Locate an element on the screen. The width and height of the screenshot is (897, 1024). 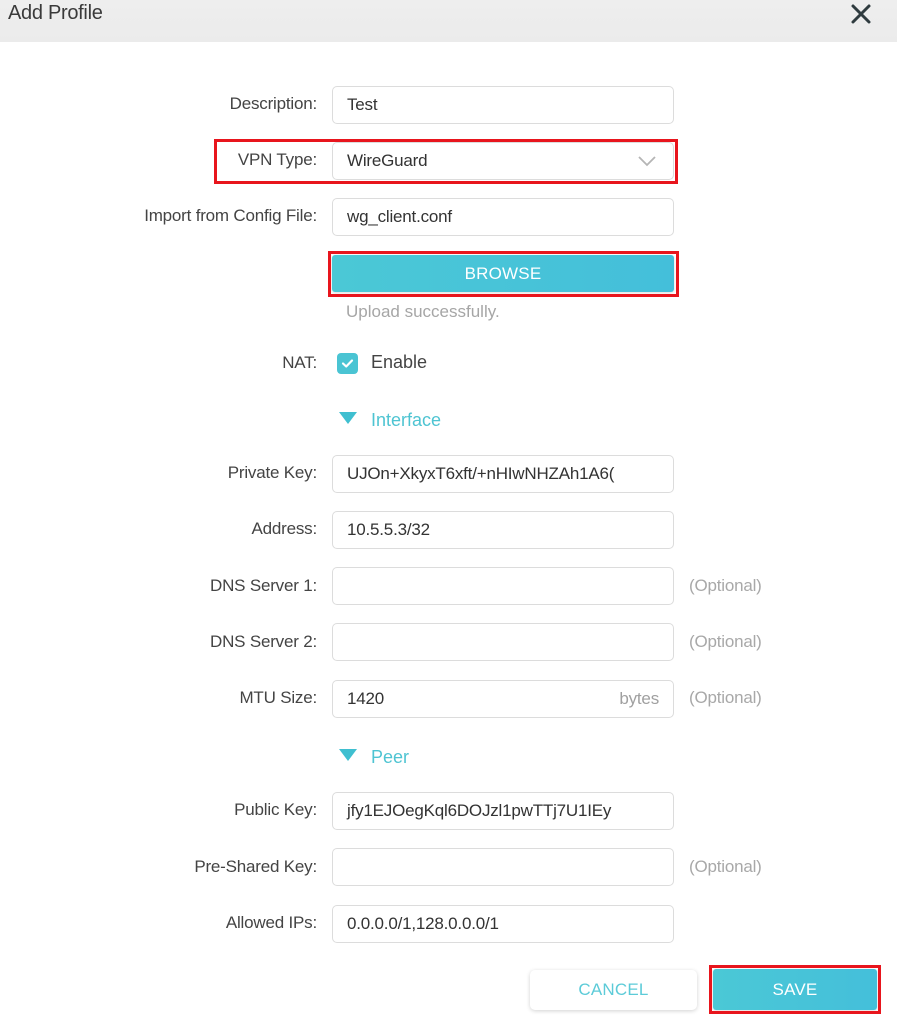
peer-section-label: Peer is located at coordinates (390, 757).